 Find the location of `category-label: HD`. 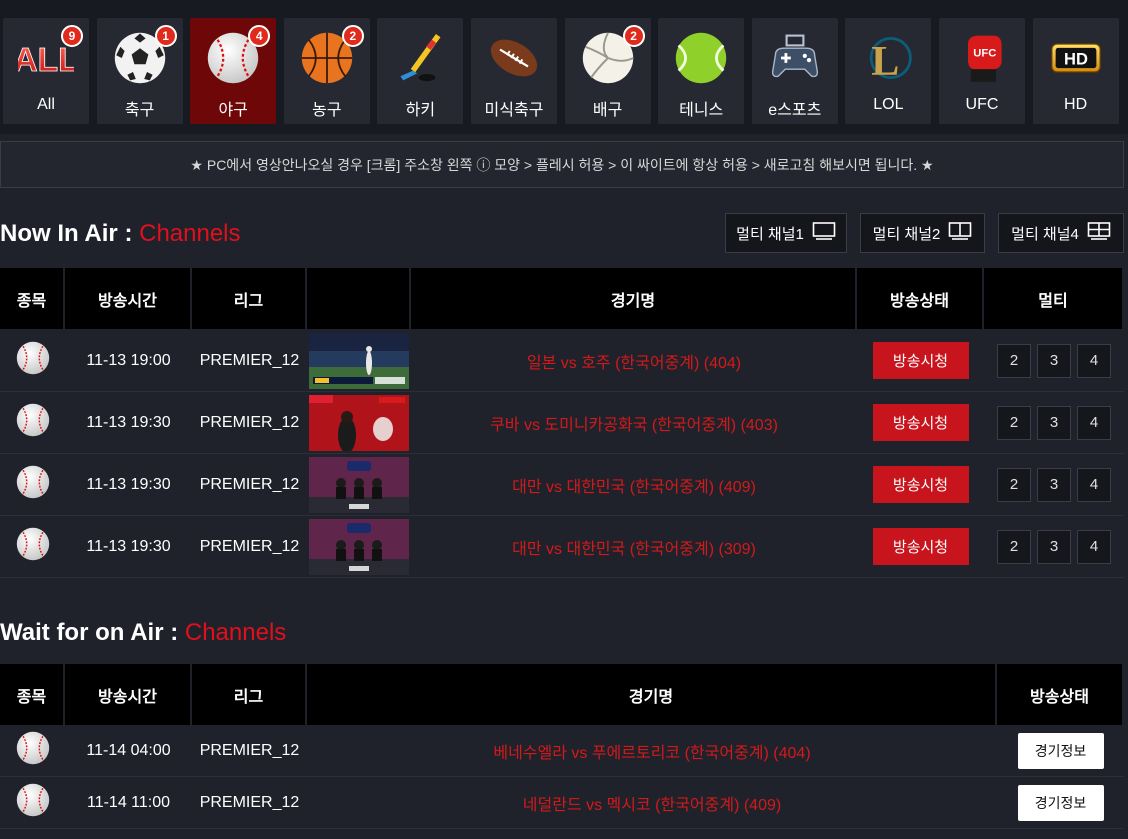

category-label: HD is located at coordinates (1076, 104).